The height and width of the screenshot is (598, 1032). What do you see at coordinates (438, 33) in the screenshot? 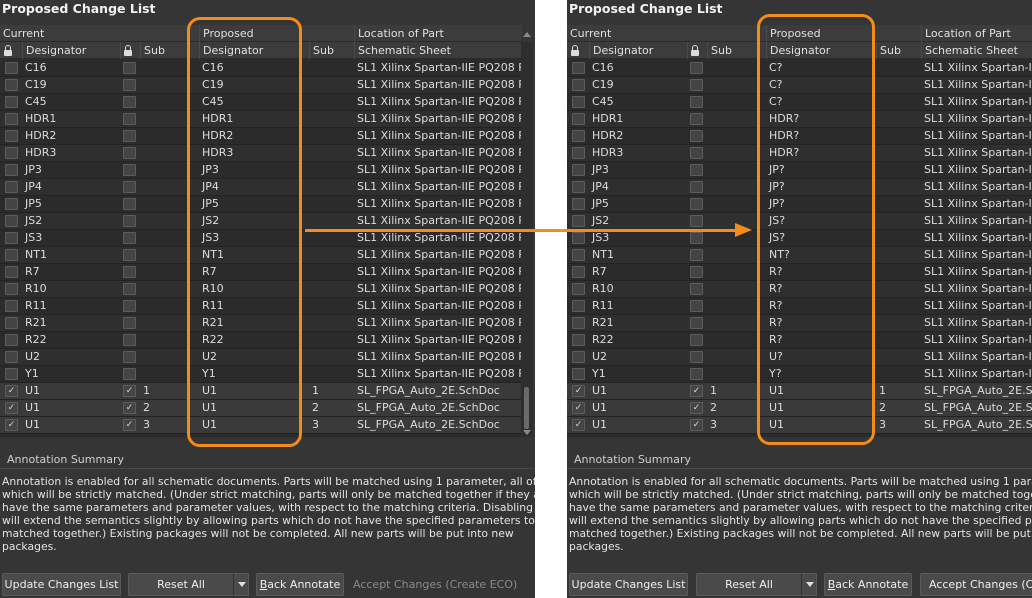
I see `group-header-location: Location of Part` at bounding box center [438, 33].